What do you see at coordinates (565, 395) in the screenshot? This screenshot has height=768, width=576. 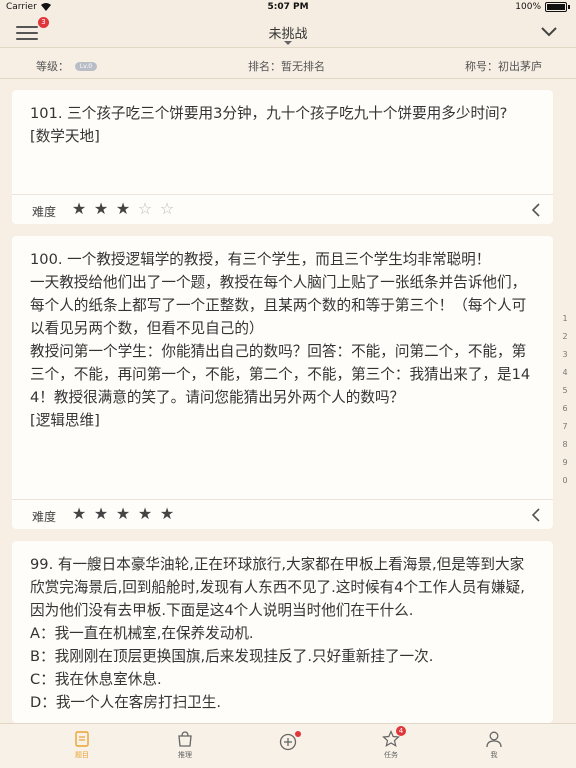 I see `index-item: 5` at bounding box center [565, 395].